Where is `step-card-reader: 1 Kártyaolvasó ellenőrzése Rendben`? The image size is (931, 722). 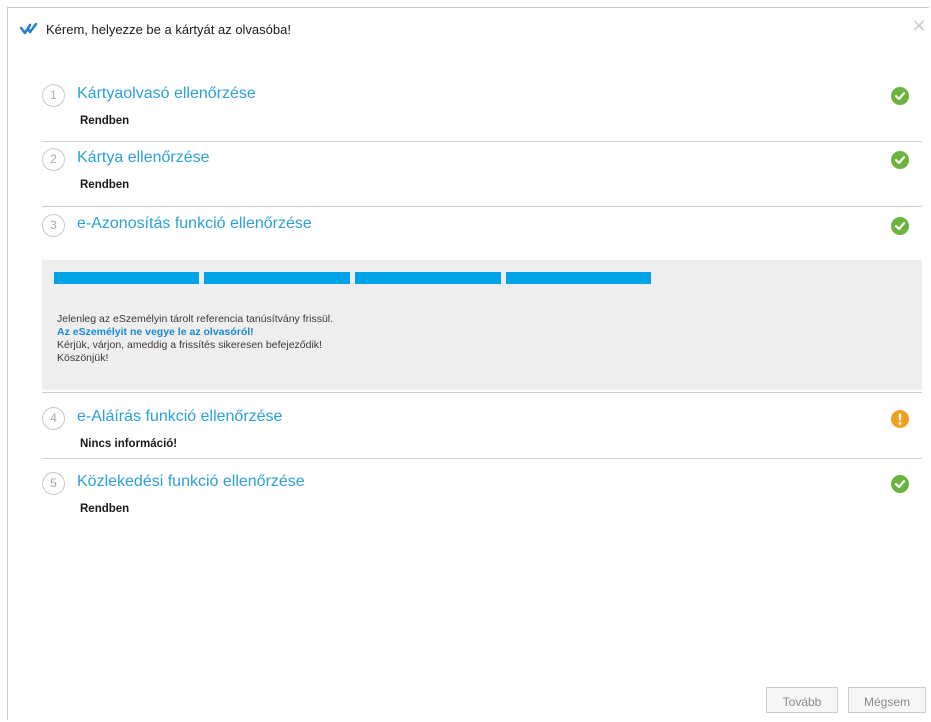 step-card-reader: 1 Kártyaolvasó ellenőrzése Rendben is located at coordinates (483, 112).